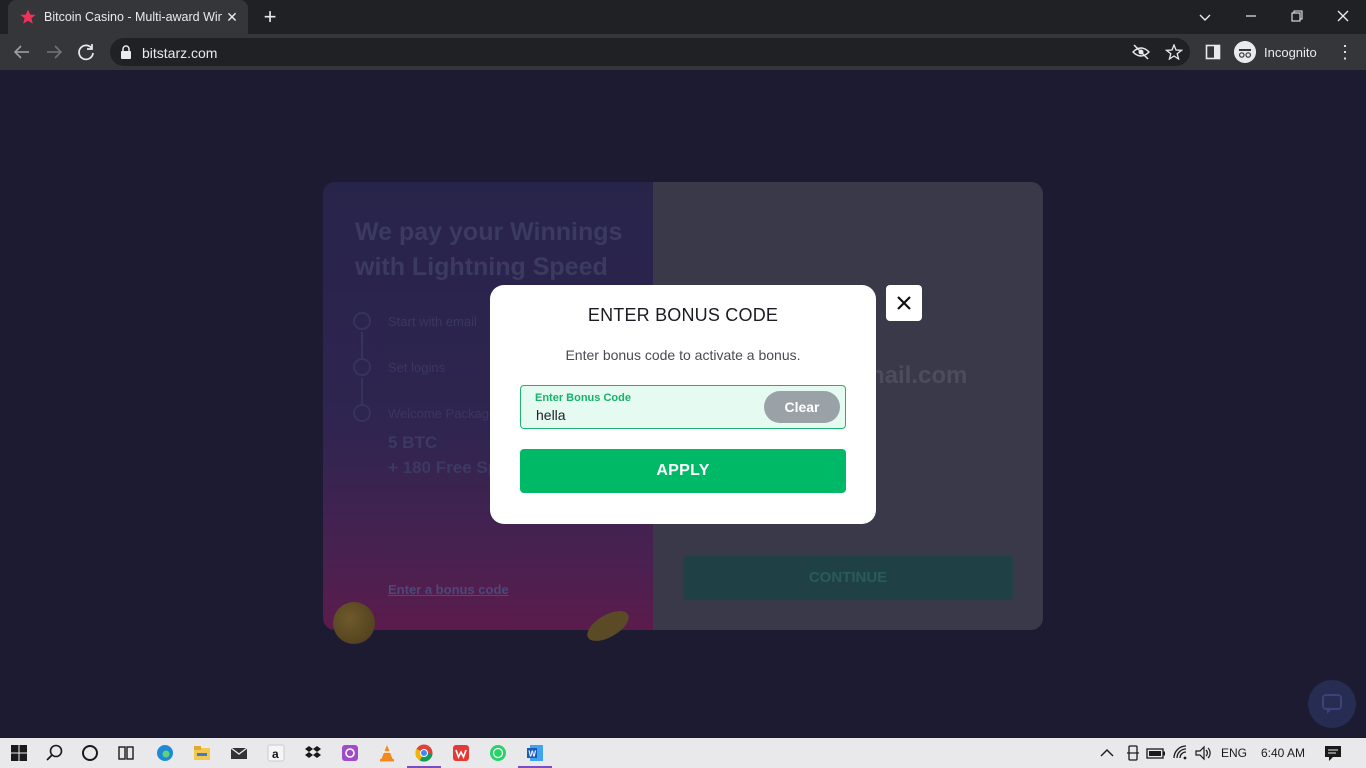  Describe the element at coordinates (683, 753) in the screenshot. I see `windows-taskbar: a W ENG 6:40 AM` at that location.